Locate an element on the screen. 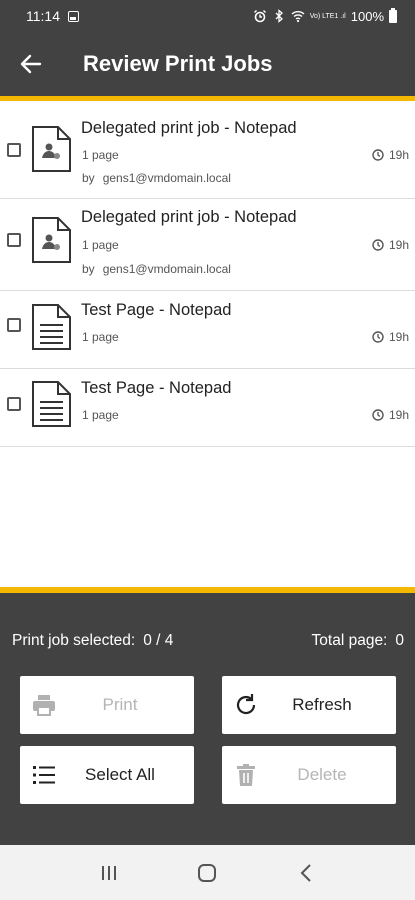 This screenshot has height=900, width=415. print-button-label: Print is located at coordinates (120, 704).